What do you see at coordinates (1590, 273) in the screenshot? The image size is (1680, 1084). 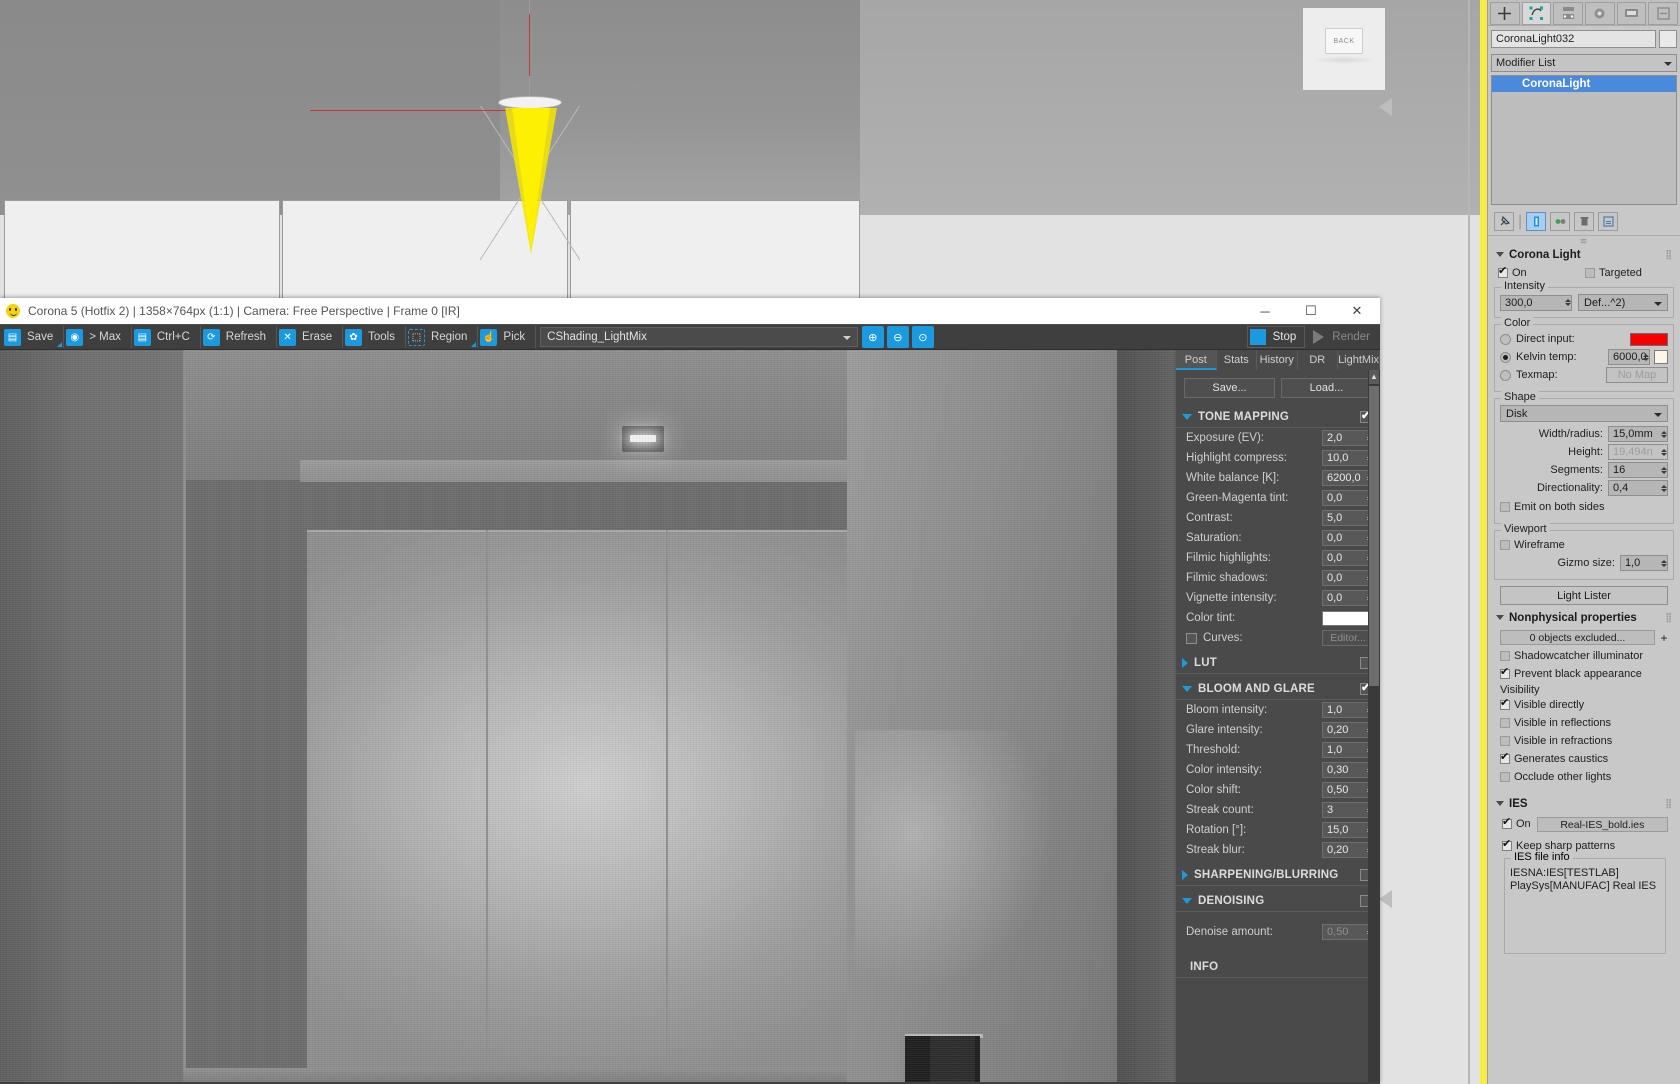 I see `light-targeted-checkbox` at bounding box center [1590, 273].